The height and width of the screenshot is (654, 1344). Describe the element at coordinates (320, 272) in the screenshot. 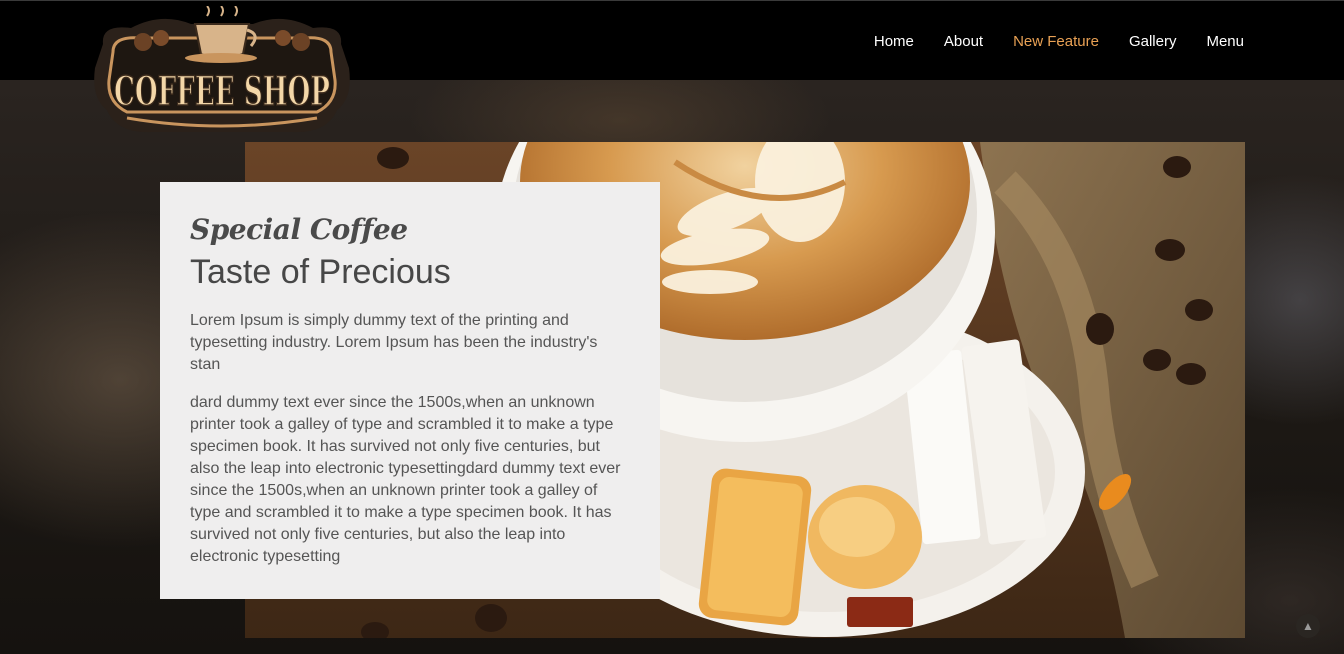

I see `card-title: Taste of Precious` at that location.